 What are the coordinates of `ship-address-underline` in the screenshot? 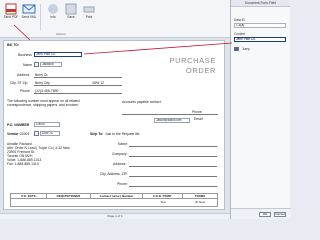 It's located at (173, 166).